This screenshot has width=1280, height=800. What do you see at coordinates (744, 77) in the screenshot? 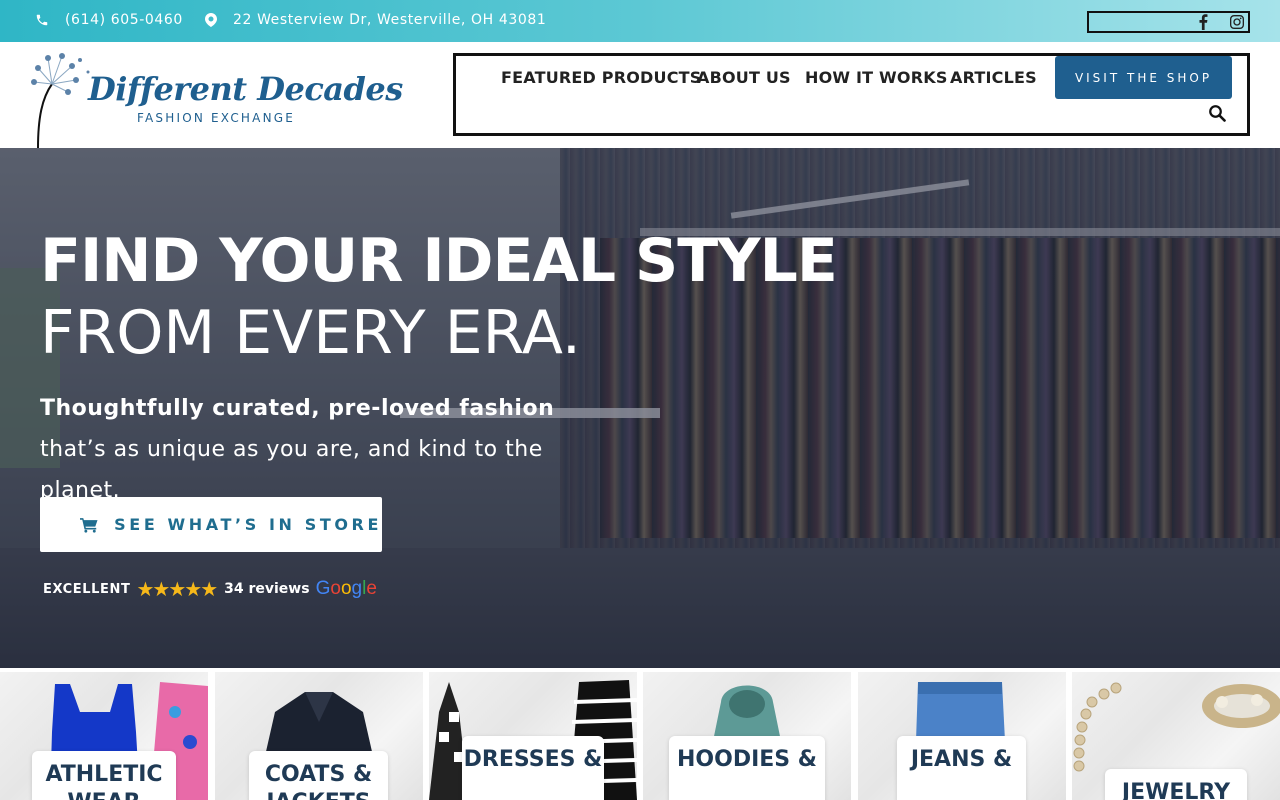
I see `nav-about-us: ABOUT US` at bounding box center [744, 77].